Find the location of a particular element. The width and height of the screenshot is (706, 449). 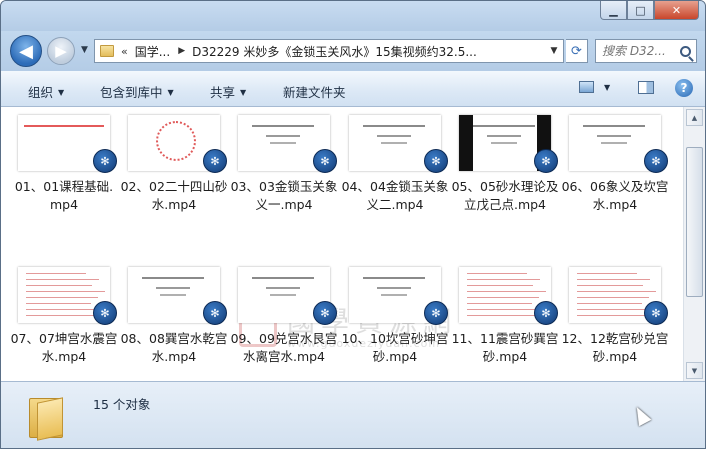

vertical-scrollbar: ▲ ▼ is located at coordinates (694, 244).